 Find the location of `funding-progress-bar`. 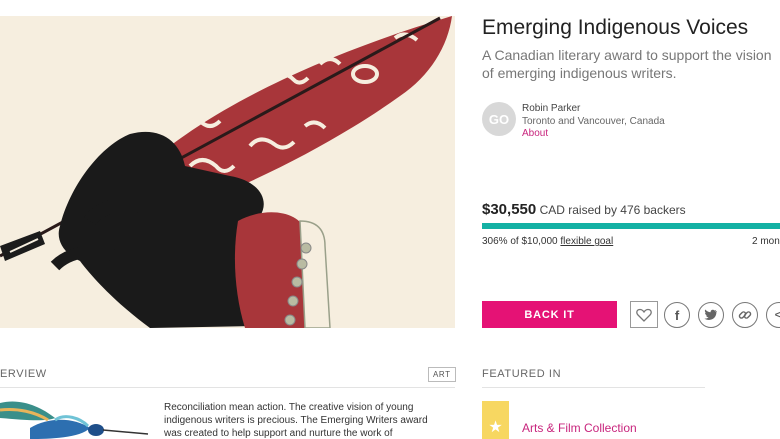

funding-progress-bar is located at coordinates (631, 226).